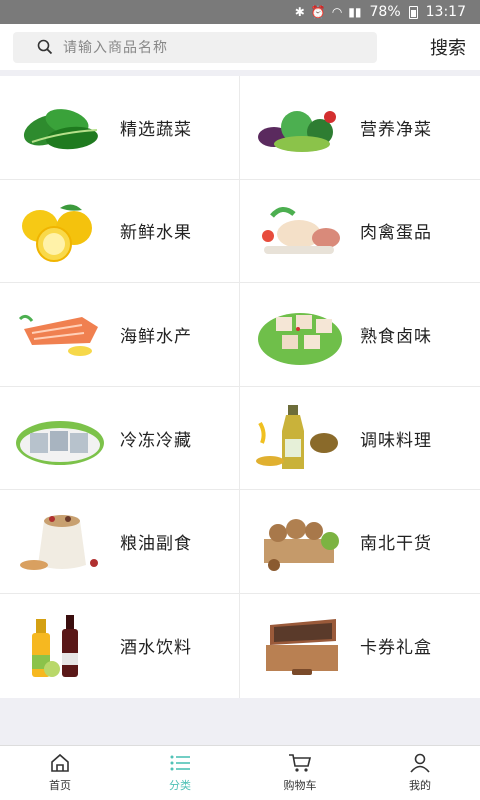  Describe the element at coordinates (396, 233) in the screenshot. I see `category-label: 肉禽蛋品` at that location.